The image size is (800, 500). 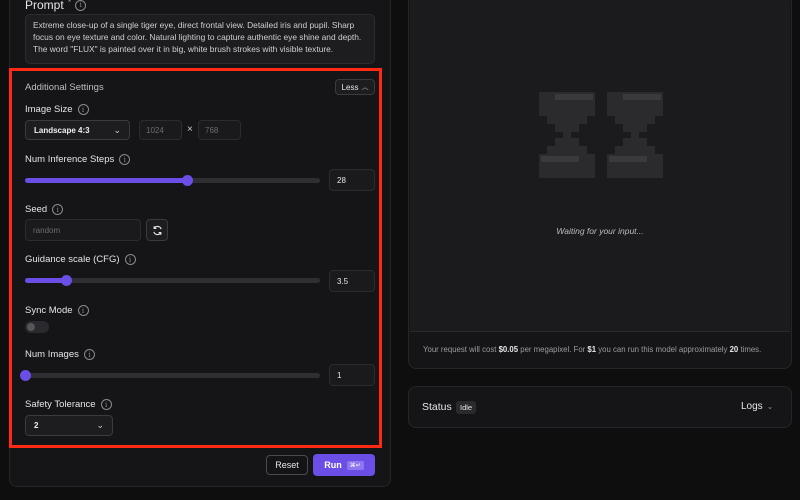 I want to click on less-button: Less ︿, so click(x=355, y=87).